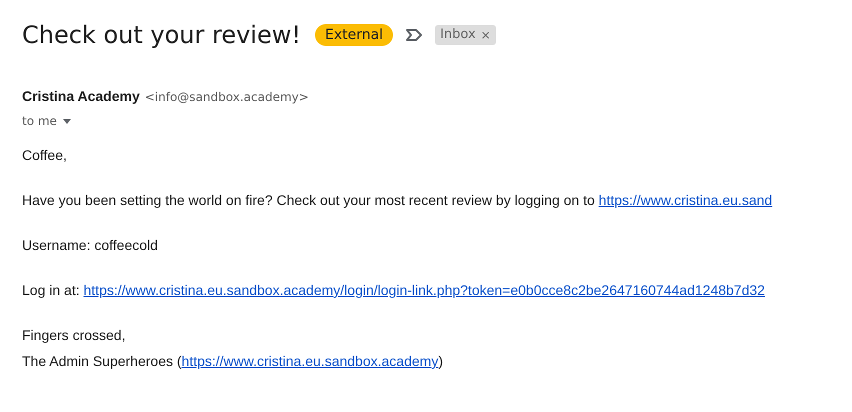 This screenshot has width=852, height=412. Describe the element at coordinates (354, 35) in the screenshot. I see `external-badge: External` at that location.